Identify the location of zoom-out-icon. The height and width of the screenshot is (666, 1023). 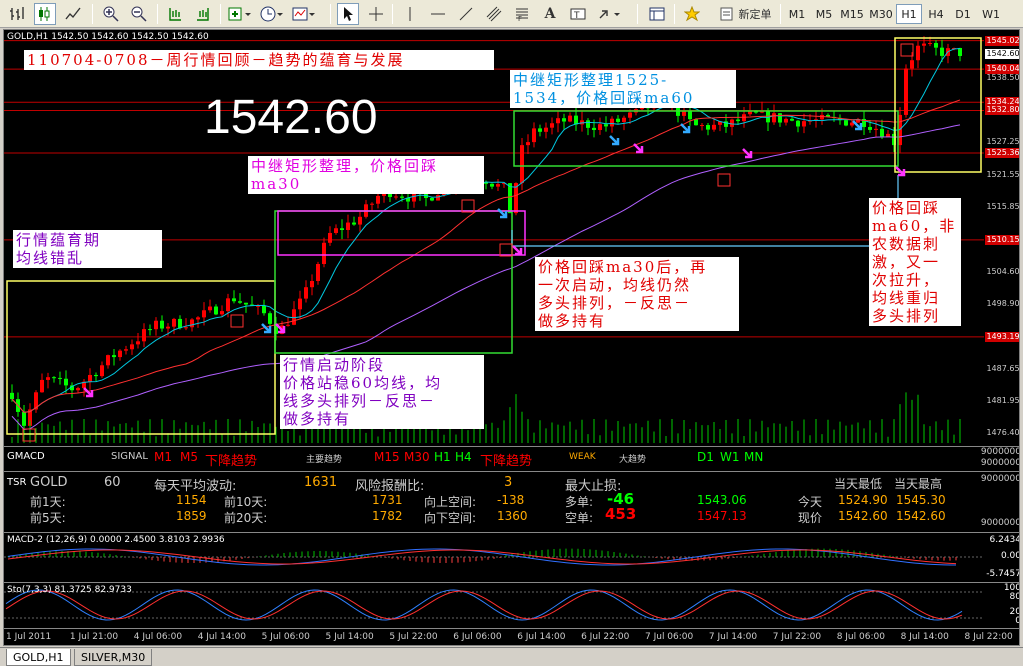
(139, 14).